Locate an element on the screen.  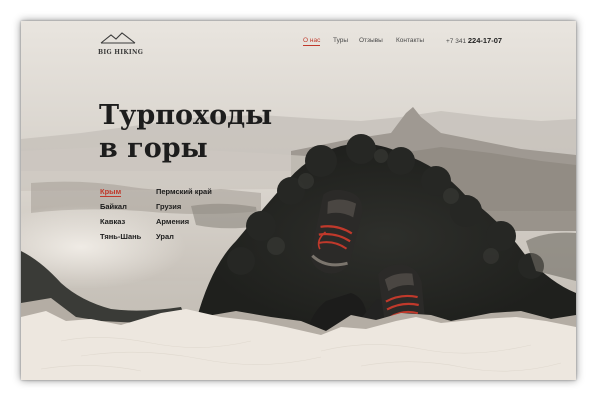
region-caucasus: Кавказ is located at coordinates (112, 221).